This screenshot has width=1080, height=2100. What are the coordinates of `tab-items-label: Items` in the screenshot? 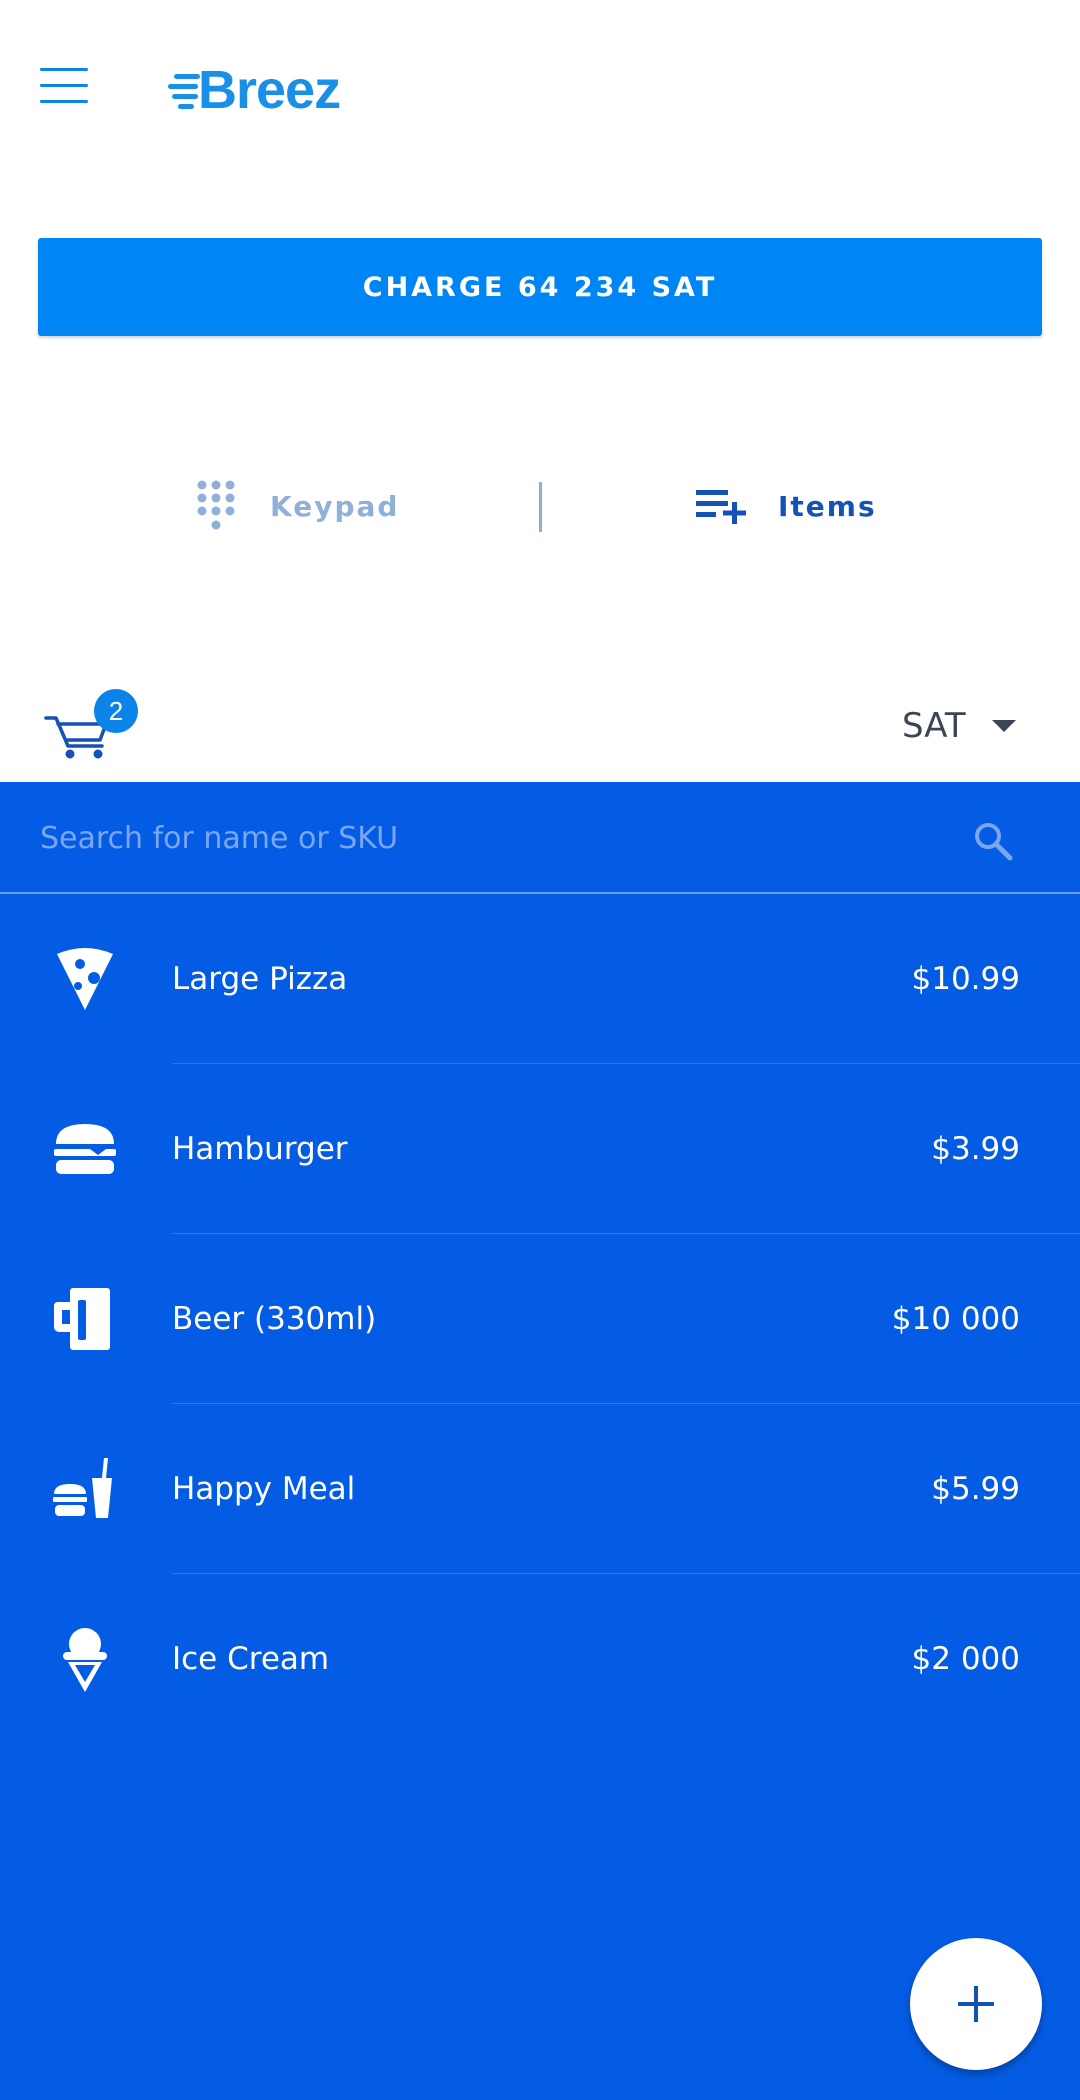 It's located at (827, 506).